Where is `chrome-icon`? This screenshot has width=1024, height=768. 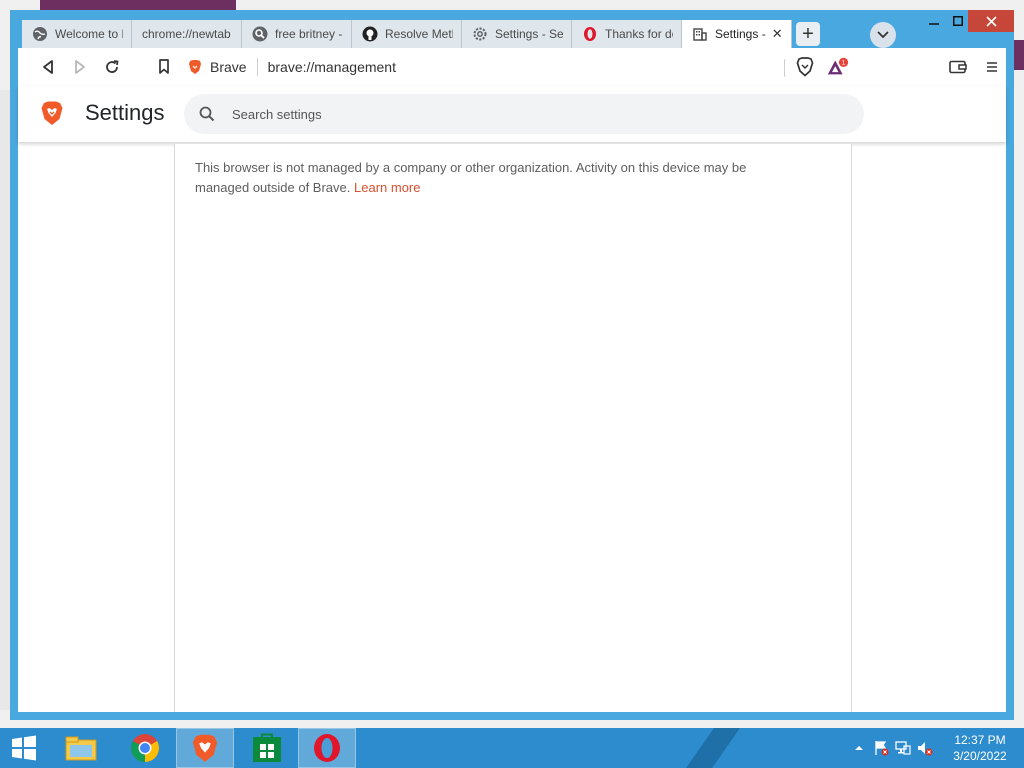 chrome-icon is located at coordinates (145, 748).